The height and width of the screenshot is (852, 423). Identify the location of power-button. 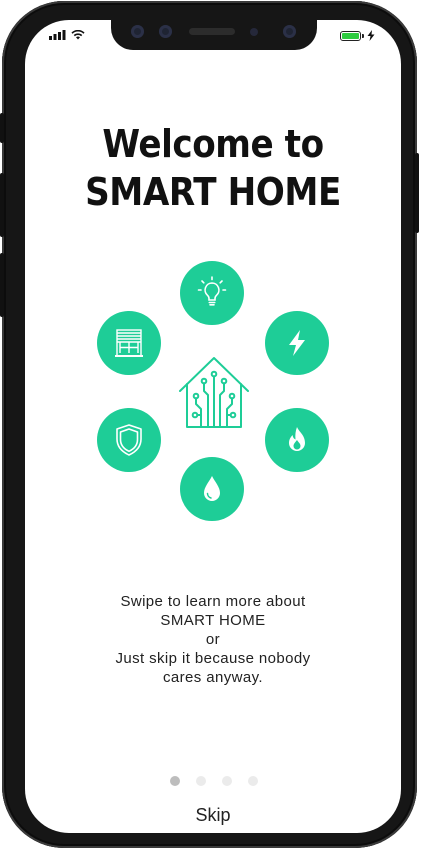
(417, 193).